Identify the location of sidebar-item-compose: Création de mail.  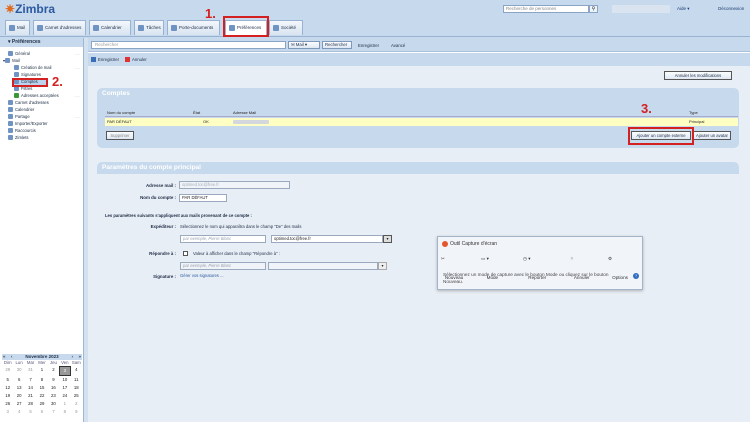
(33, 68).